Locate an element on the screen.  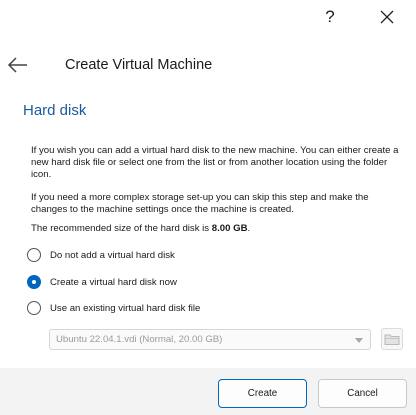
option-label: Create a virtual hard disk now is located at coordinates (113, 282).